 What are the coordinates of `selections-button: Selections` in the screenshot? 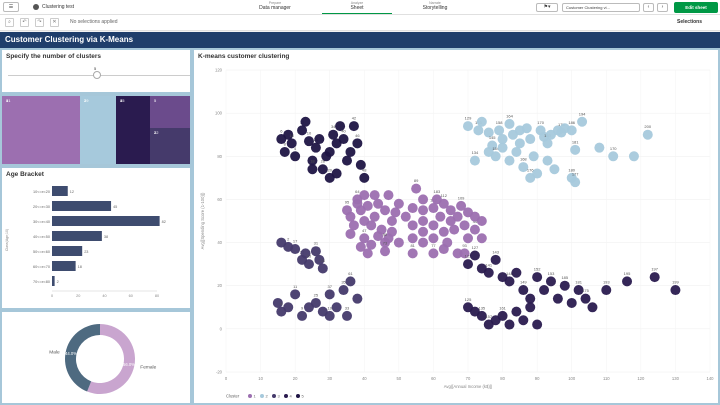 It's located at (689, 22).